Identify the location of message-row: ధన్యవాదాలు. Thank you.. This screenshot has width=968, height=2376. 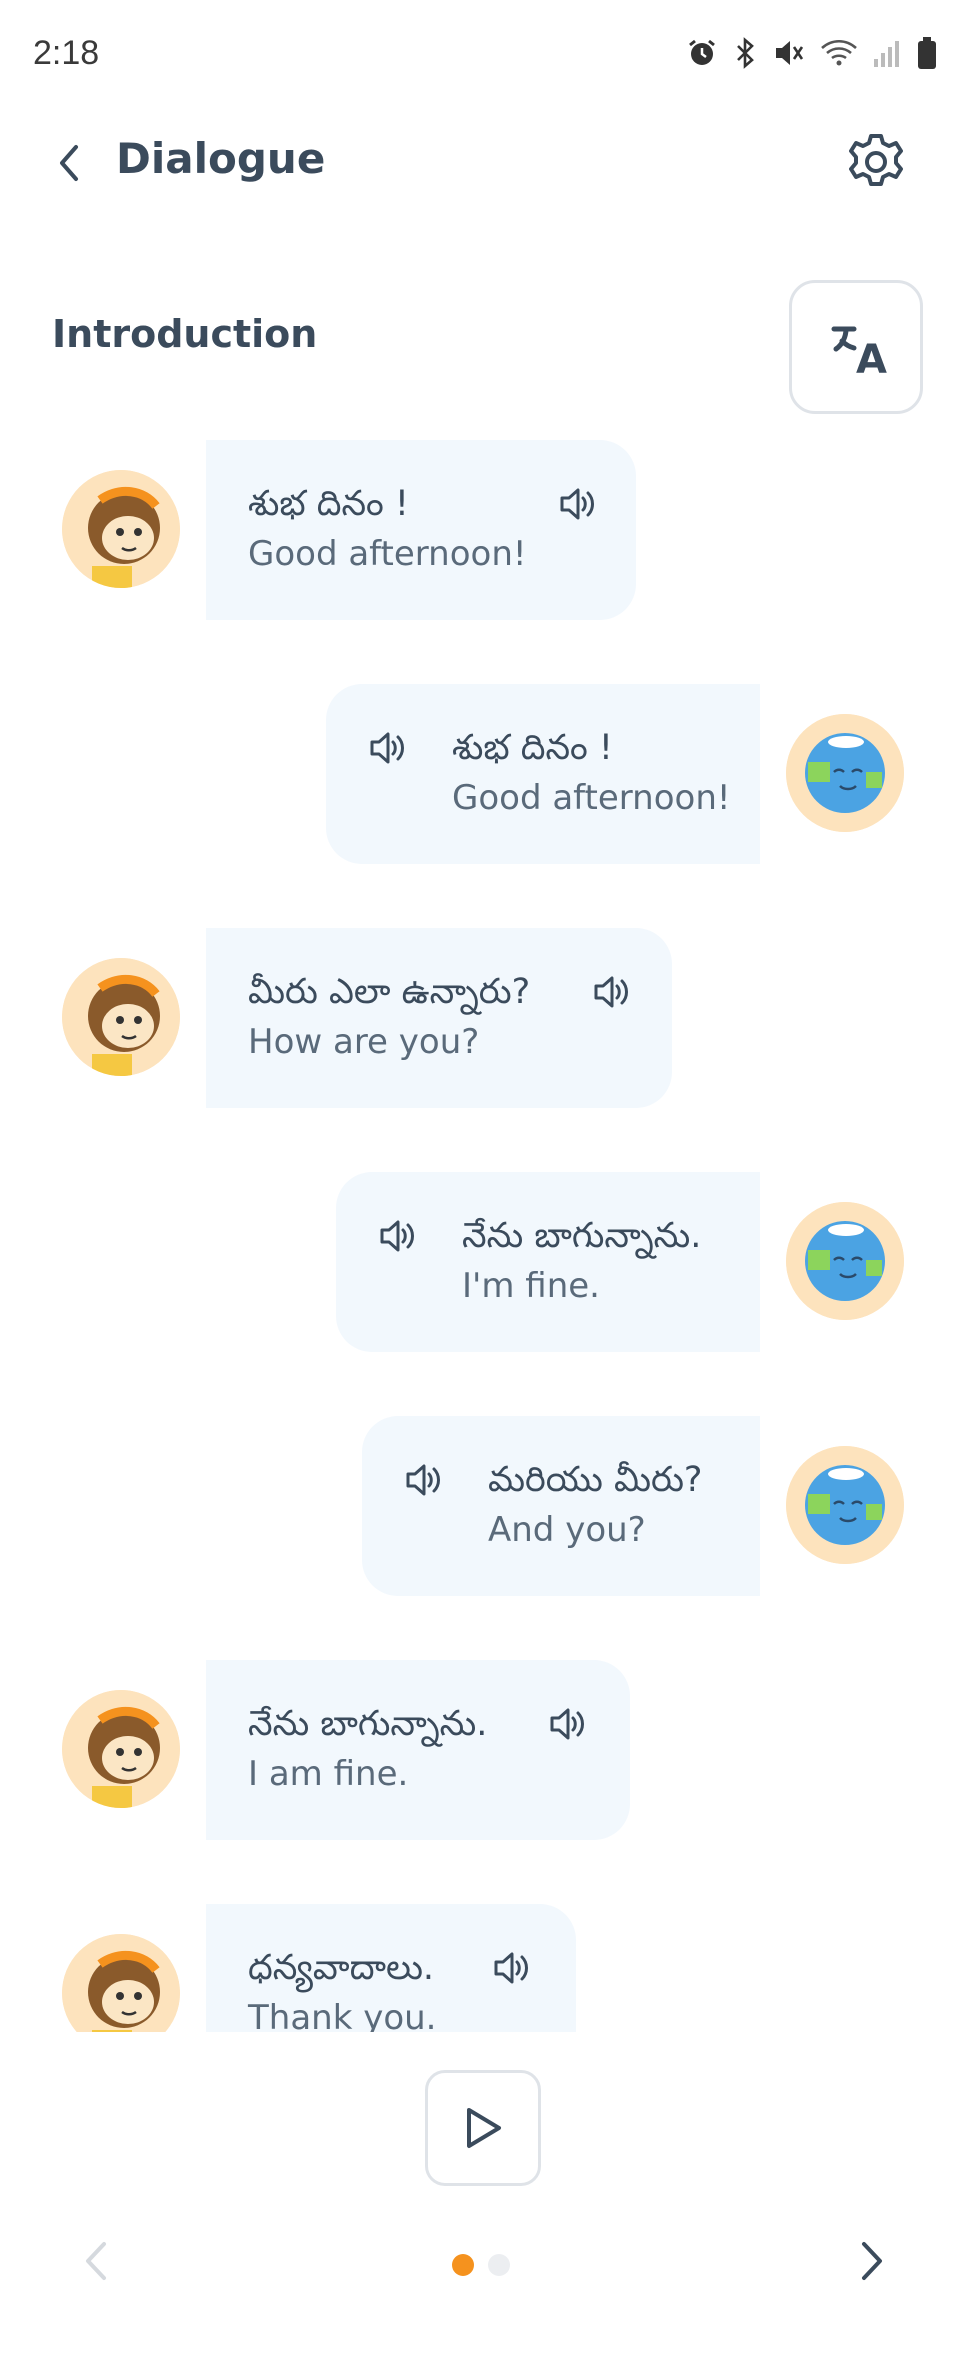
(484, 1968).